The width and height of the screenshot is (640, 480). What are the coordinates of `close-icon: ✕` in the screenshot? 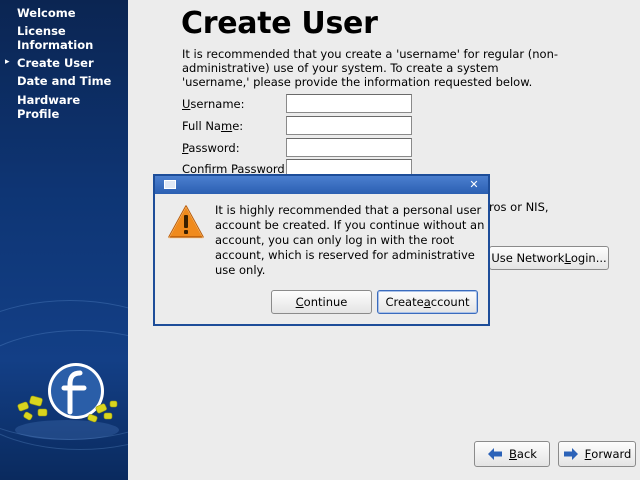 It's located at (474, 185).